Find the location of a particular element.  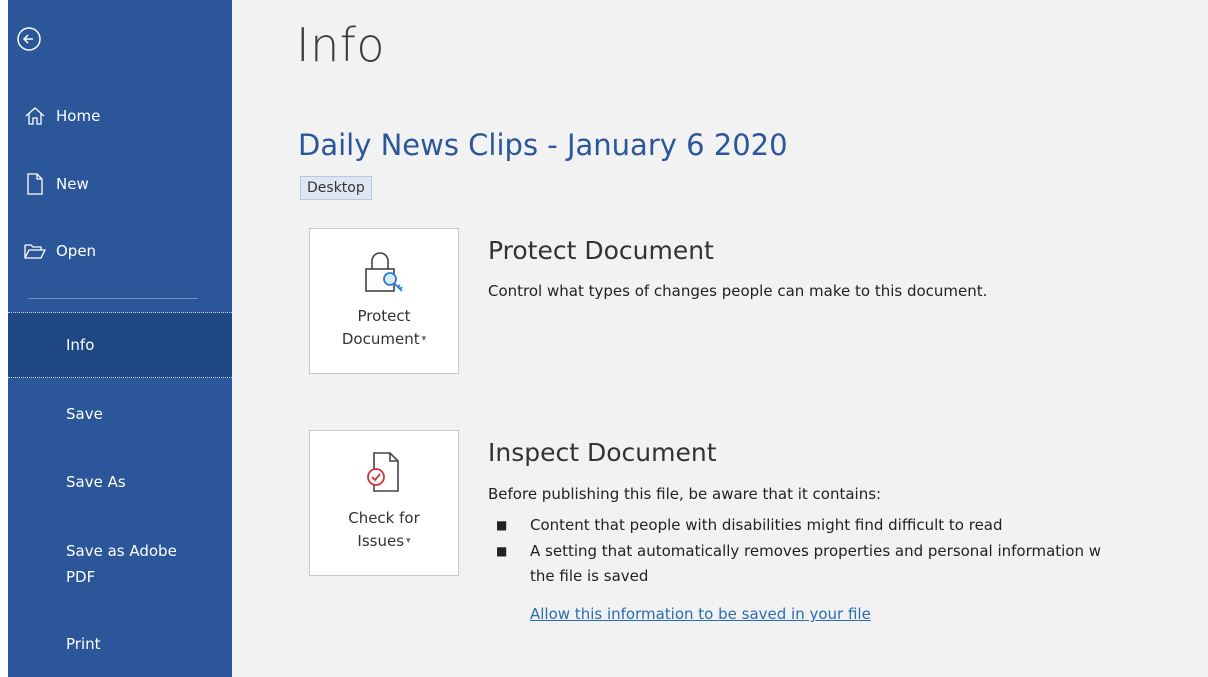

nav-label-new: New is located at coordinates (72, 184).